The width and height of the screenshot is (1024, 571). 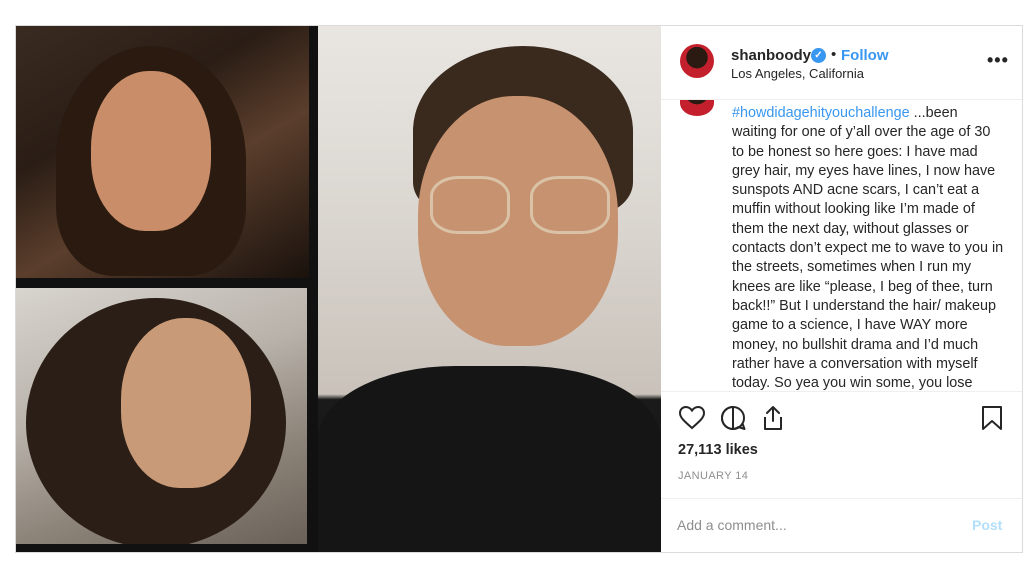 What do you see at coordinates (713, 476) in the screenshot?
I see `post-date: JANUARY 14` at bounding box center [713, 476].